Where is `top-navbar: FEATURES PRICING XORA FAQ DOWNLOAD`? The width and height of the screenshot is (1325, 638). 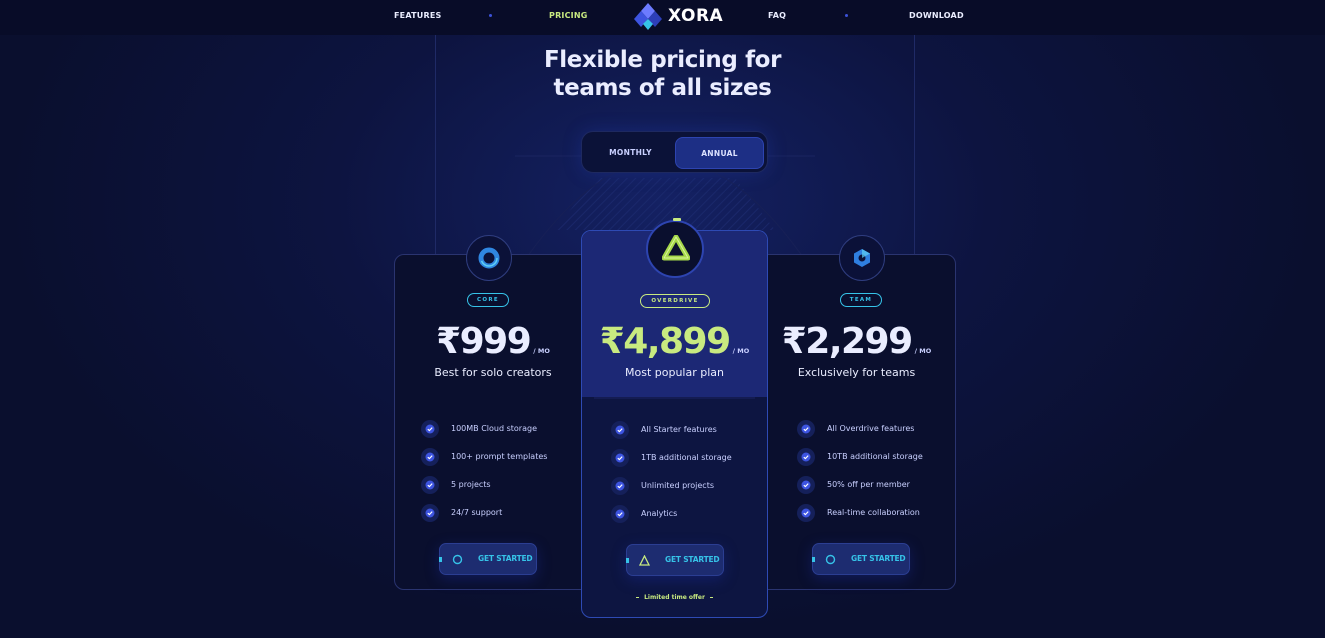 top-navbar: FEATURES PRICING XORA FAQ DOWNLOAD is located at coordinates (662, 17).